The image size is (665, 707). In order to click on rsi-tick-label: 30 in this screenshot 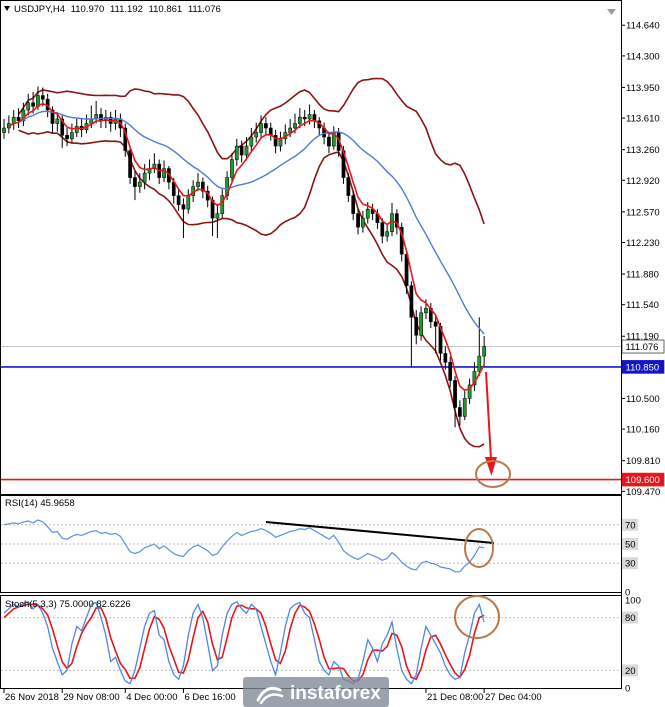, I will do `click(630, 564)`.